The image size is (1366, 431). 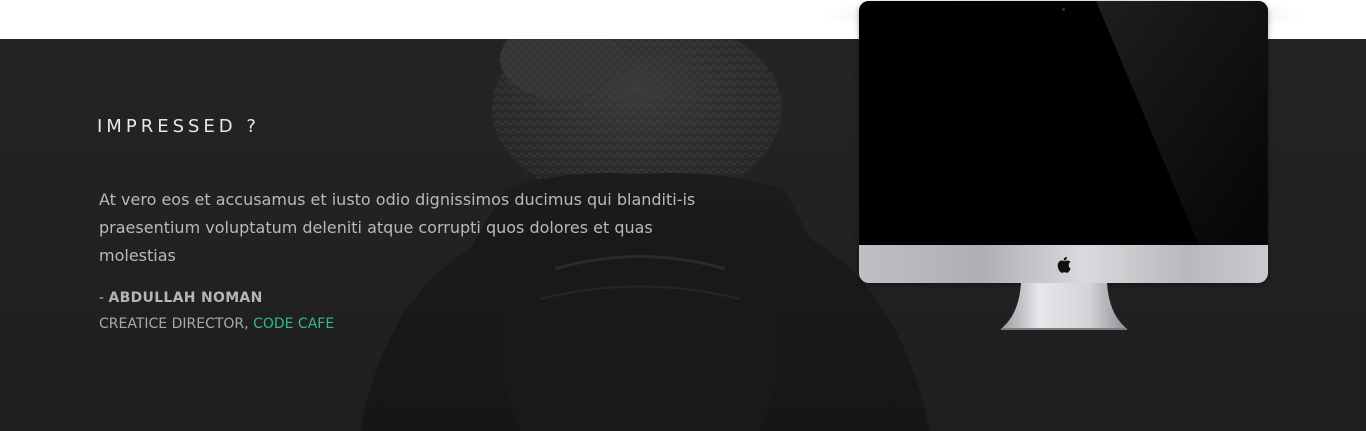 I want to click on screen-glare, so click(x=1182, y=123).